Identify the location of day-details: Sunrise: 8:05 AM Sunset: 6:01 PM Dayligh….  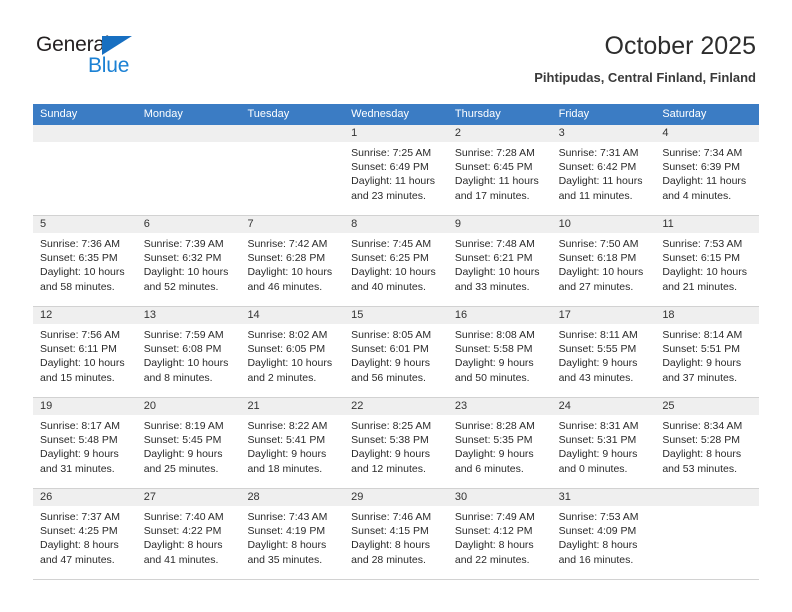
(396, 354).